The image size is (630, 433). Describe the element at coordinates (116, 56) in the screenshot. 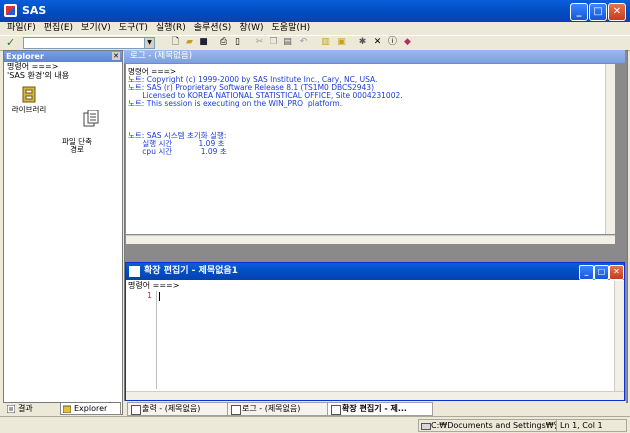

I see `explorer-close-icon: ✕` at that location.